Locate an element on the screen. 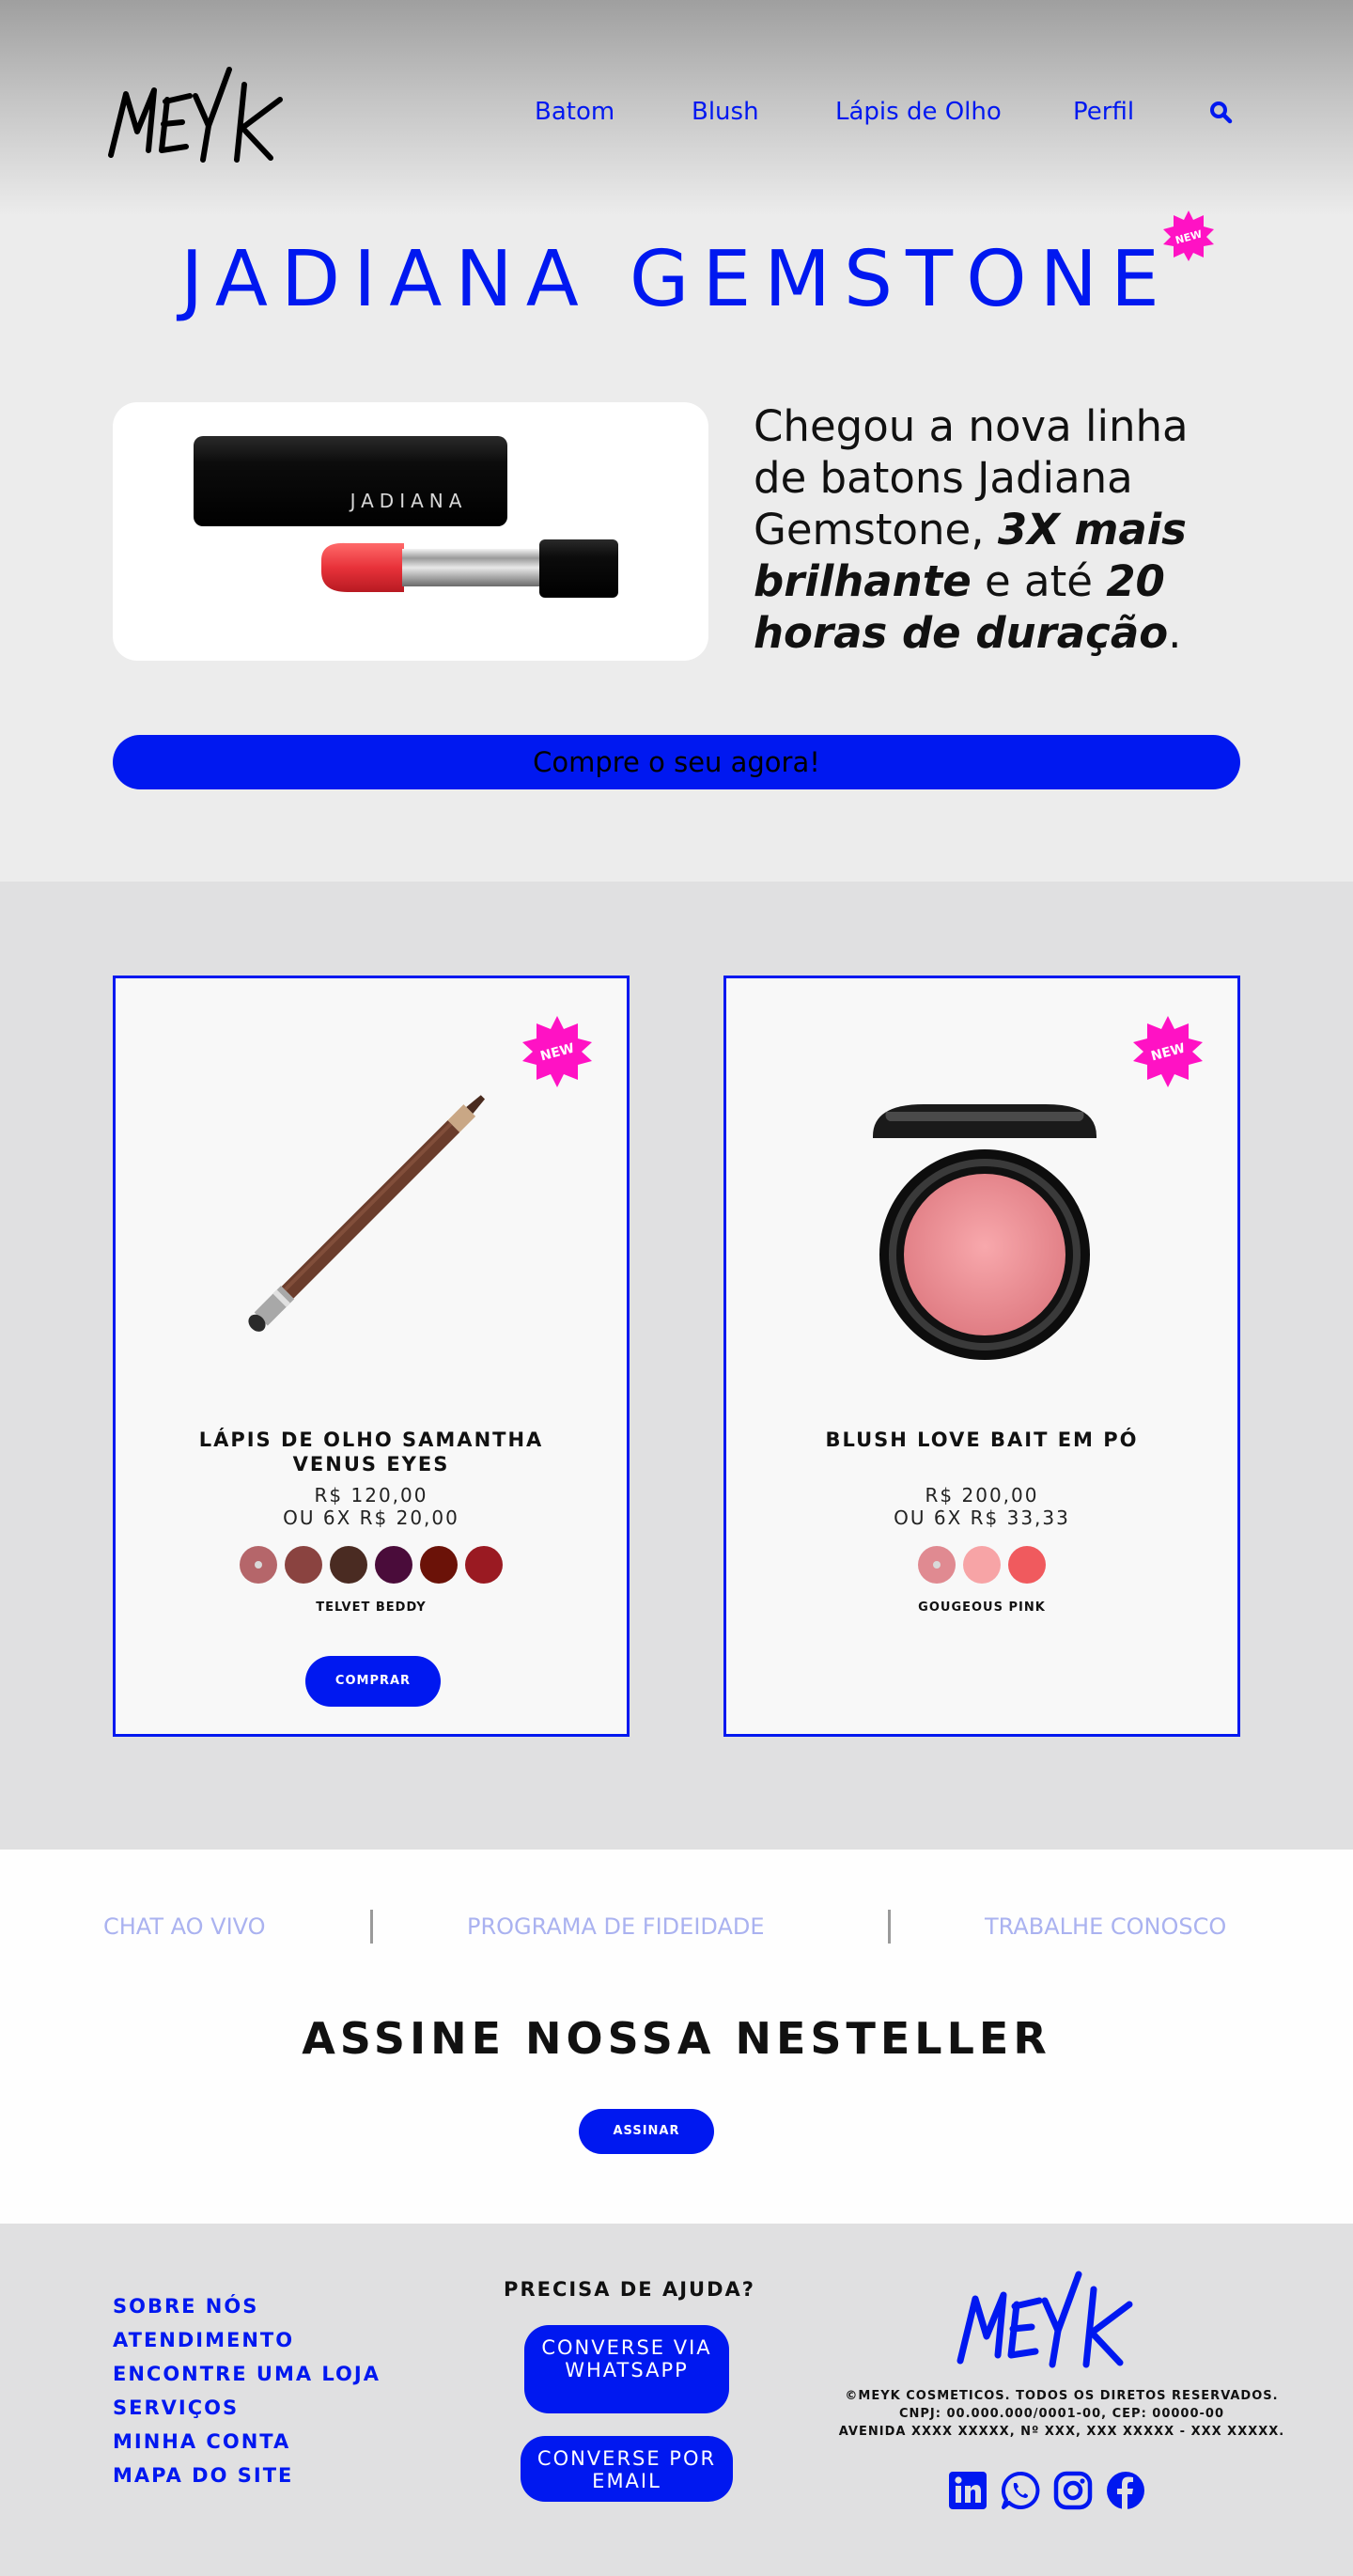  chat-ao-vivo-link: CHAT AO VIVO is located at coordinates (184, 1927).